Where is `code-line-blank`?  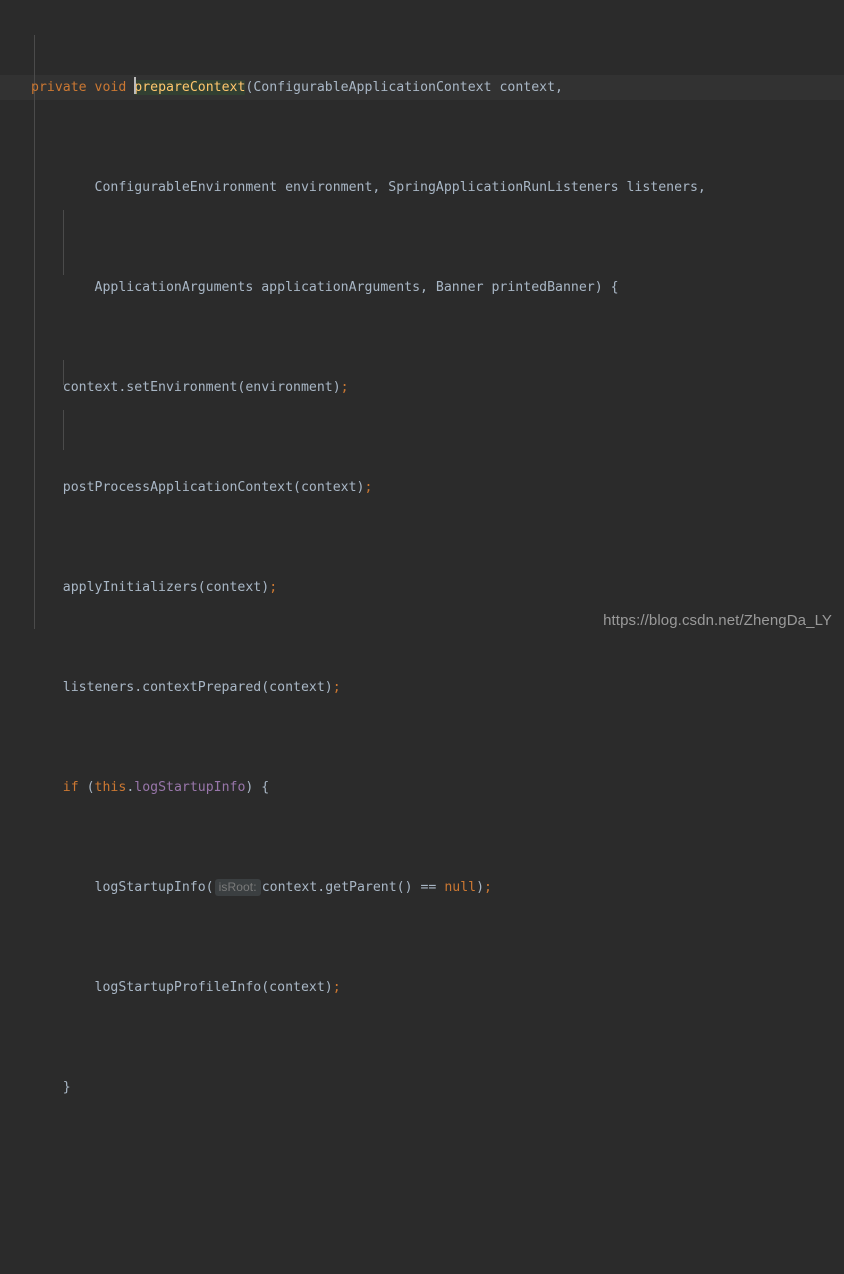 code-line-blank is located at coordinates (422, 1187).